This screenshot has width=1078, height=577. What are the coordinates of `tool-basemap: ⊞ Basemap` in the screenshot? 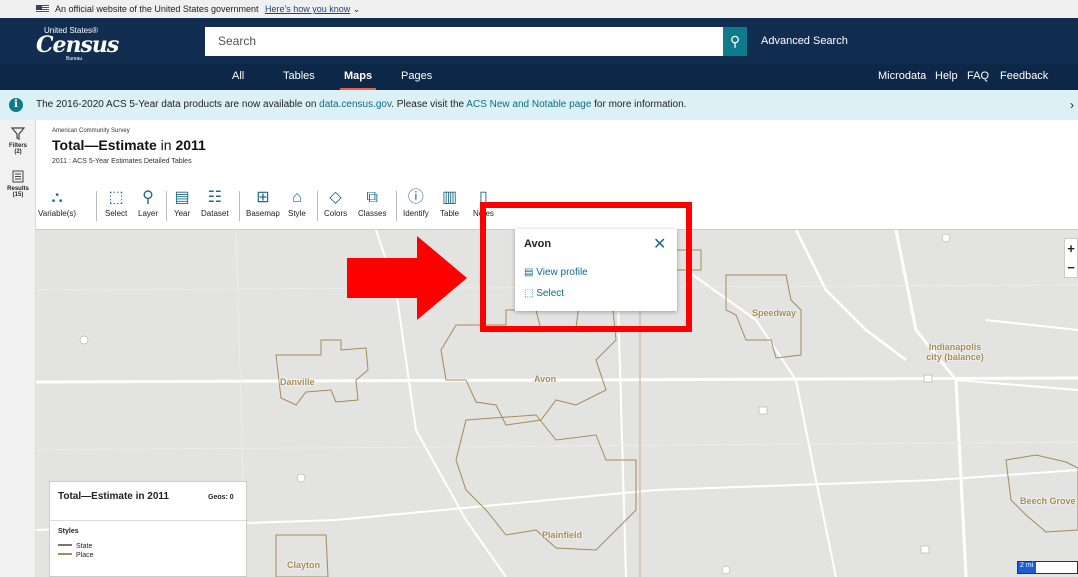 It's located at (263, 203).